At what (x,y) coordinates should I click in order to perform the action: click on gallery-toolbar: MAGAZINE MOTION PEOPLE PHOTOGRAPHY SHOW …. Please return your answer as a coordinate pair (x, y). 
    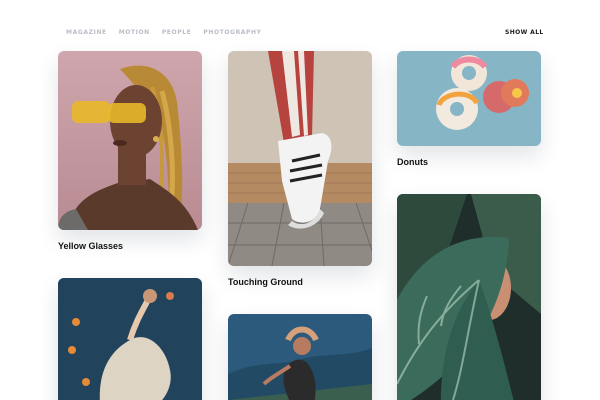
    Looking at the image, I should click on (300, 25).